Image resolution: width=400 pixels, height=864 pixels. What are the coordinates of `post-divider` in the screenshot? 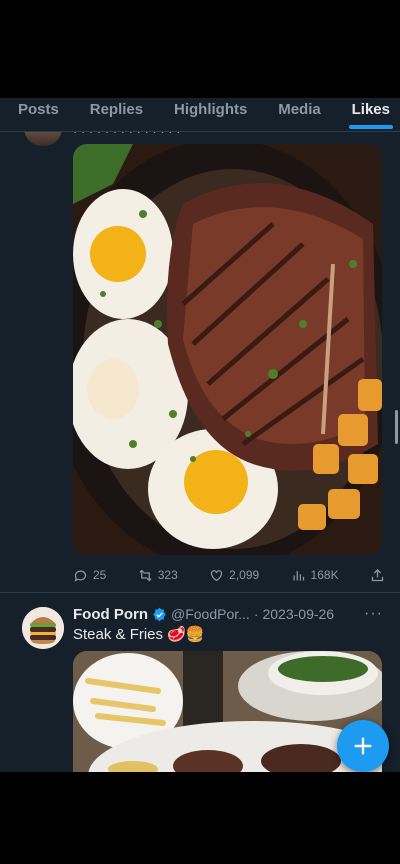 It's located at (200, 592).